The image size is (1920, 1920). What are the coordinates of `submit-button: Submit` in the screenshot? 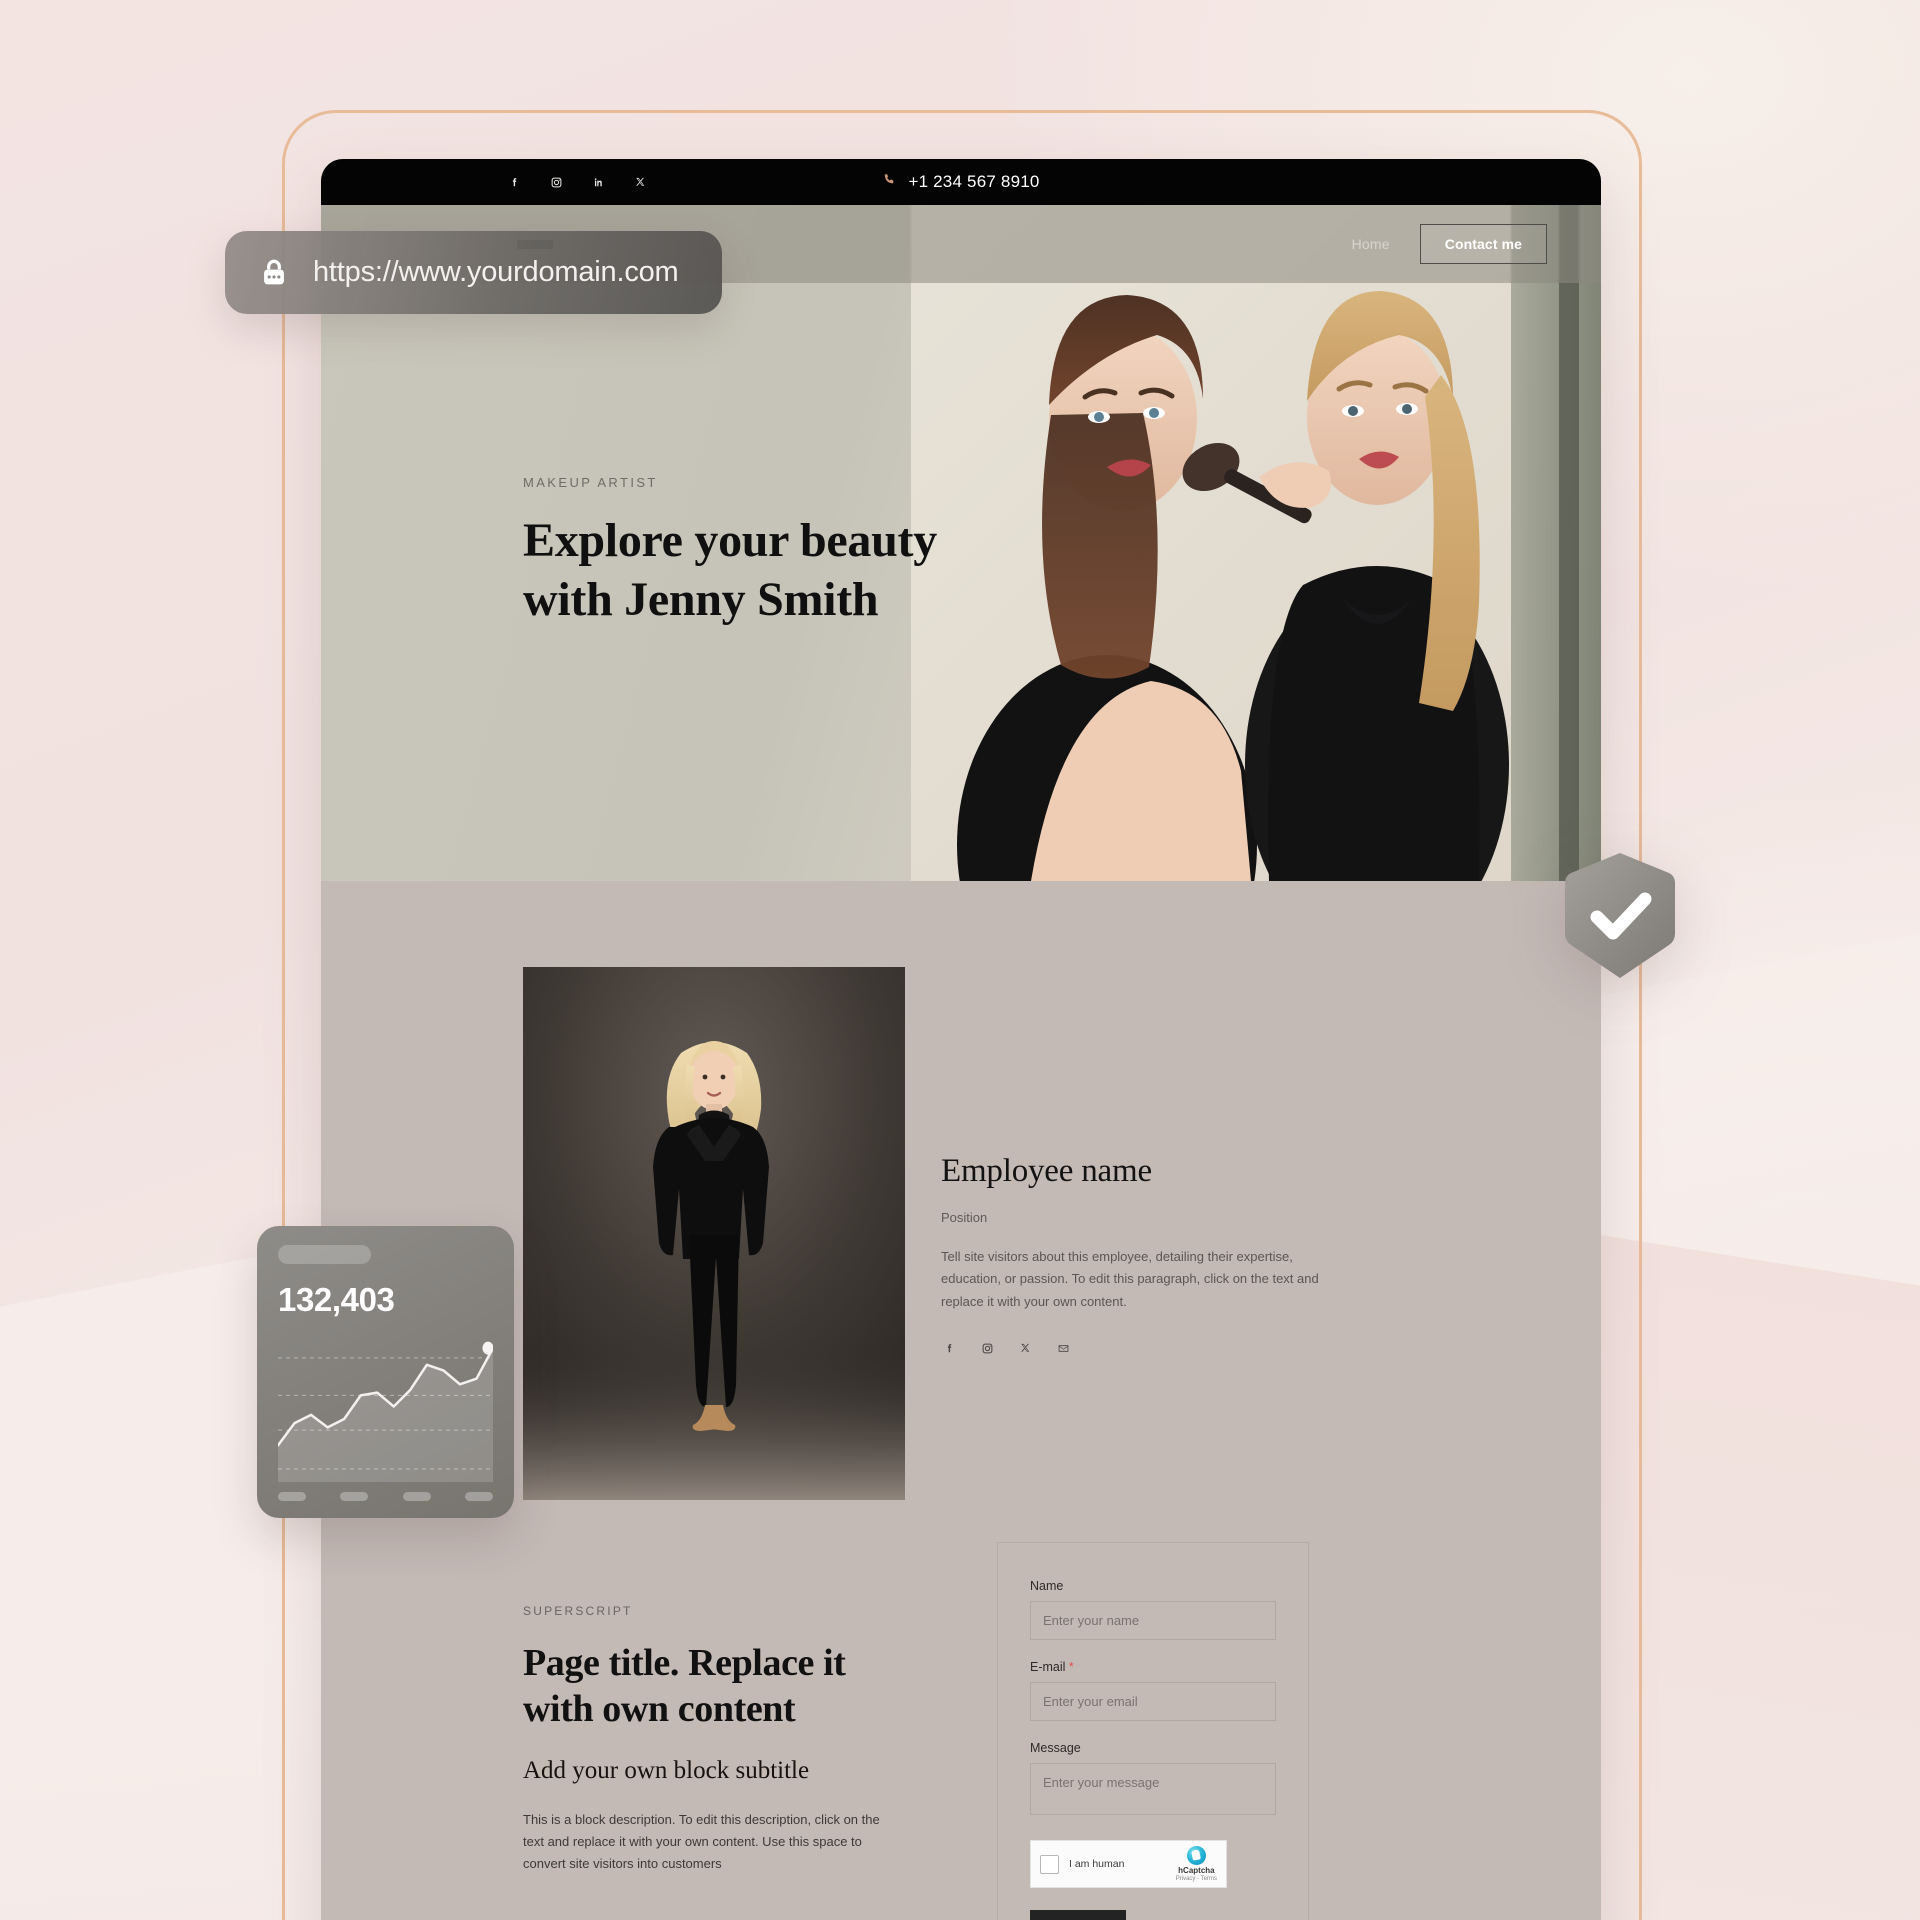 It's located at (1078, 1915).